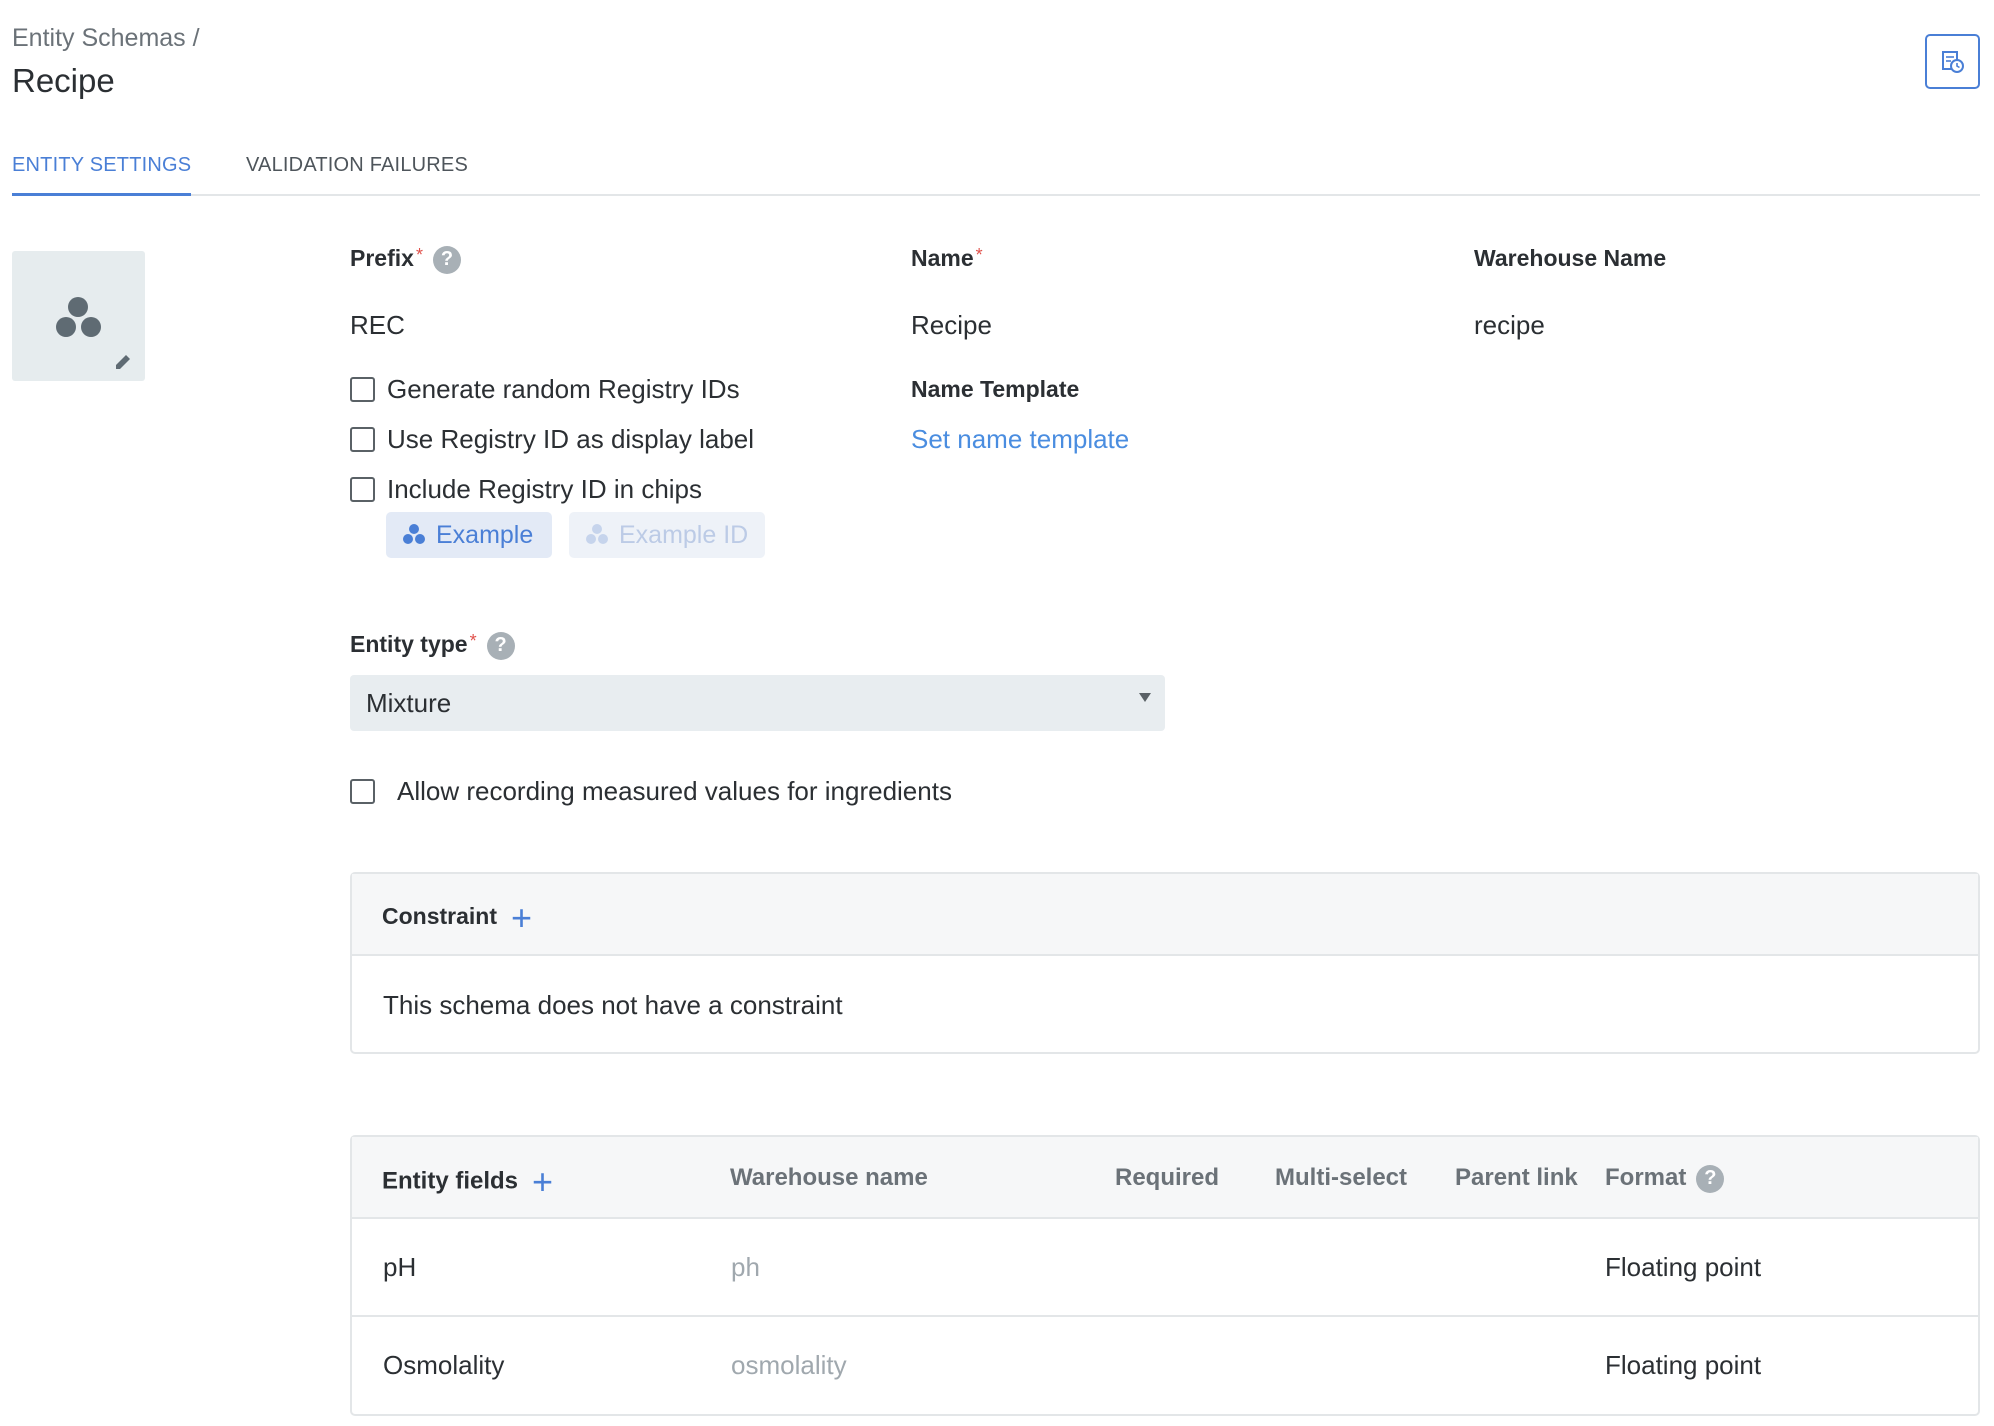 This screenshot has width=1994, height=1426. What do you see at coordinates (1570, 258) in the screenshot?
I see `warehouse-name-label: Warehouse Name` at bounding box center [1570, 258].